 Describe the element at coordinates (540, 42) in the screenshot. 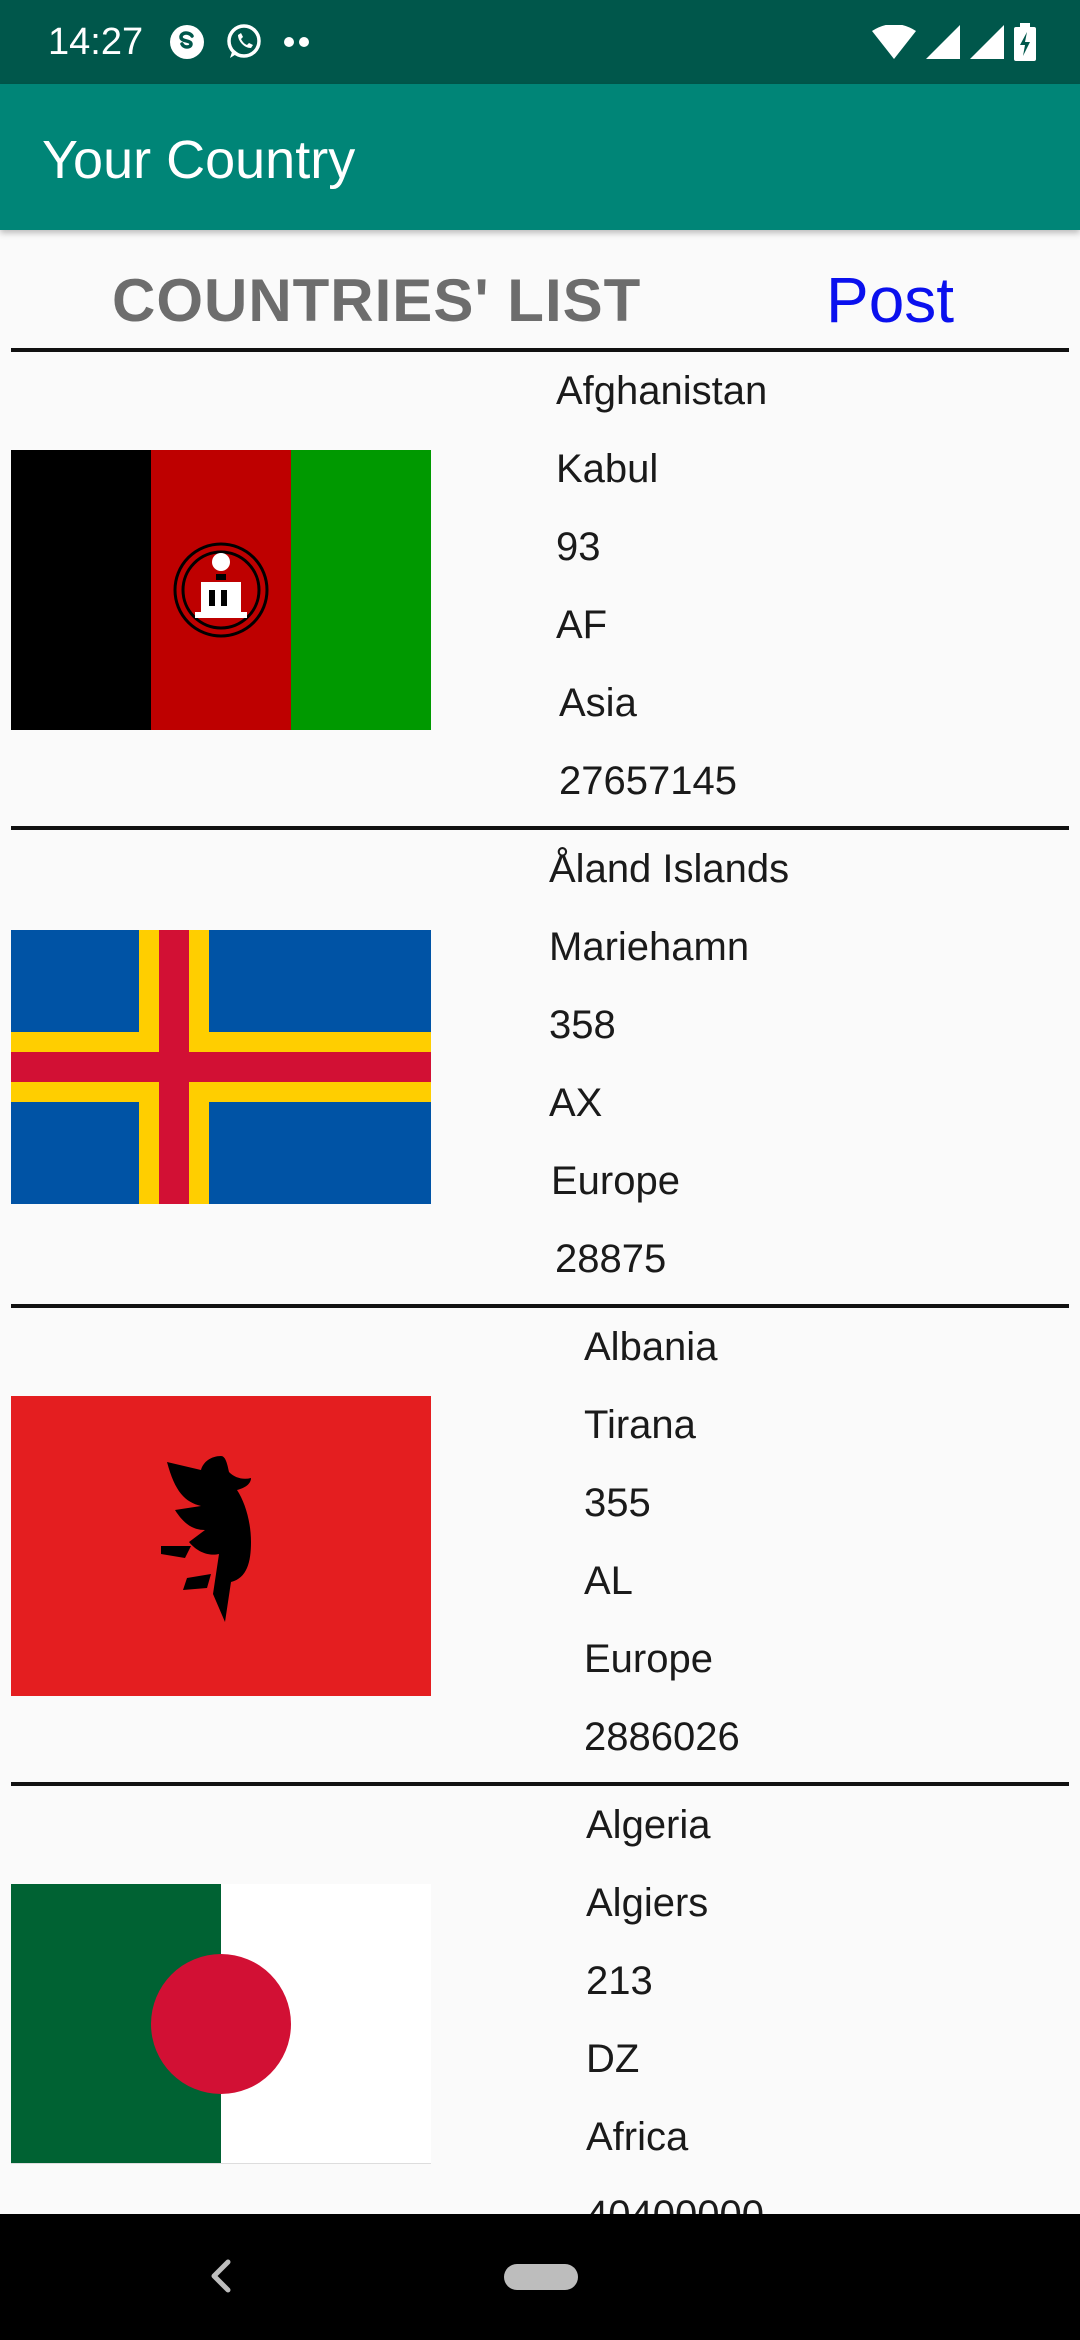

I see `status-bar: 14:27` at that location.